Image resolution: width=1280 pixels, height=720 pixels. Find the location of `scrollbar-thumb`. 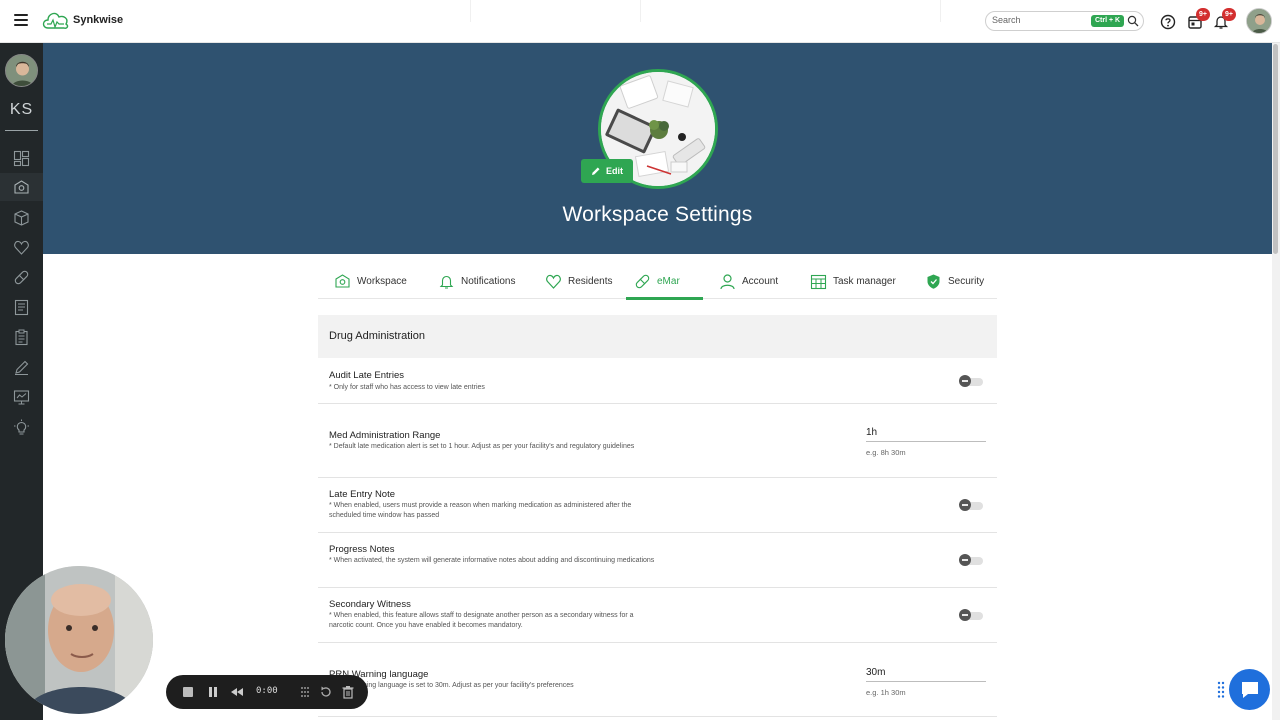

scrollbar-thumb is located at coordinates (1275, 149).